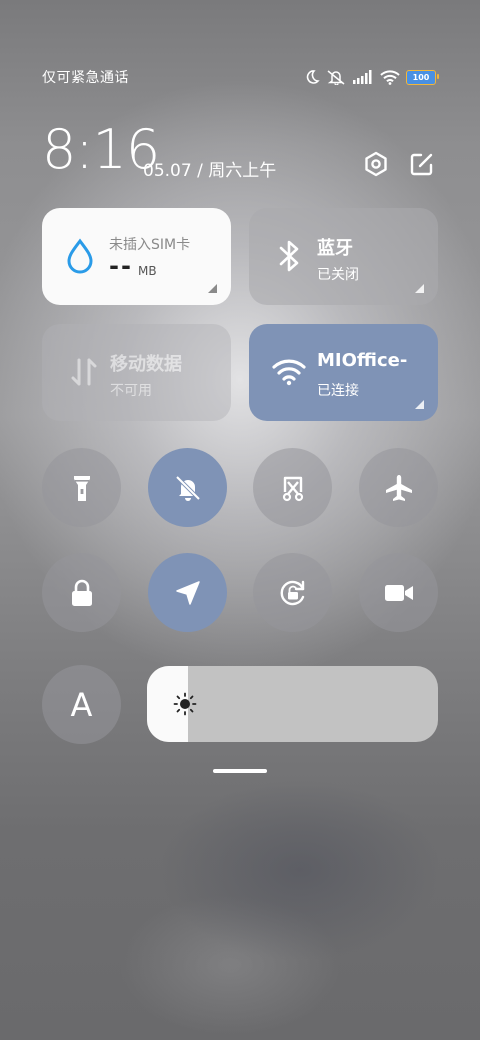 The image size is (480, 1040). I want to click on lock-icon, so click(81, 592).